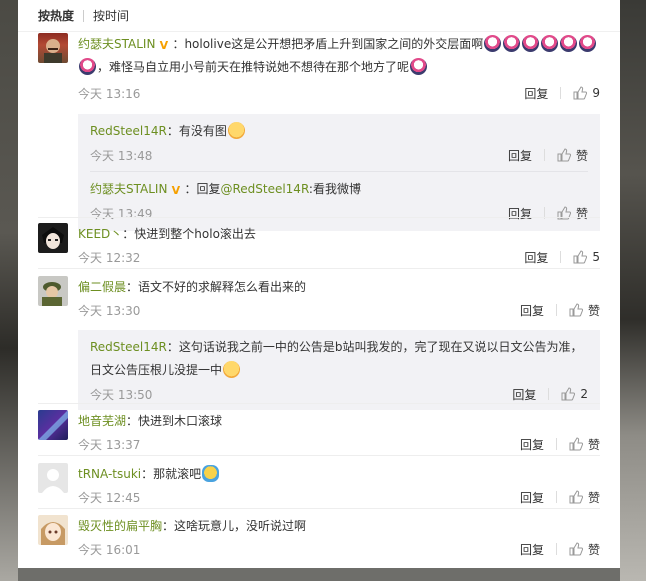 This screenshot has height=581, width=646. What do you see at coordinates (111, 15) in the screenshot?
I see `sort-by-time-tab: 按时间` at bounding box center [111, 15].